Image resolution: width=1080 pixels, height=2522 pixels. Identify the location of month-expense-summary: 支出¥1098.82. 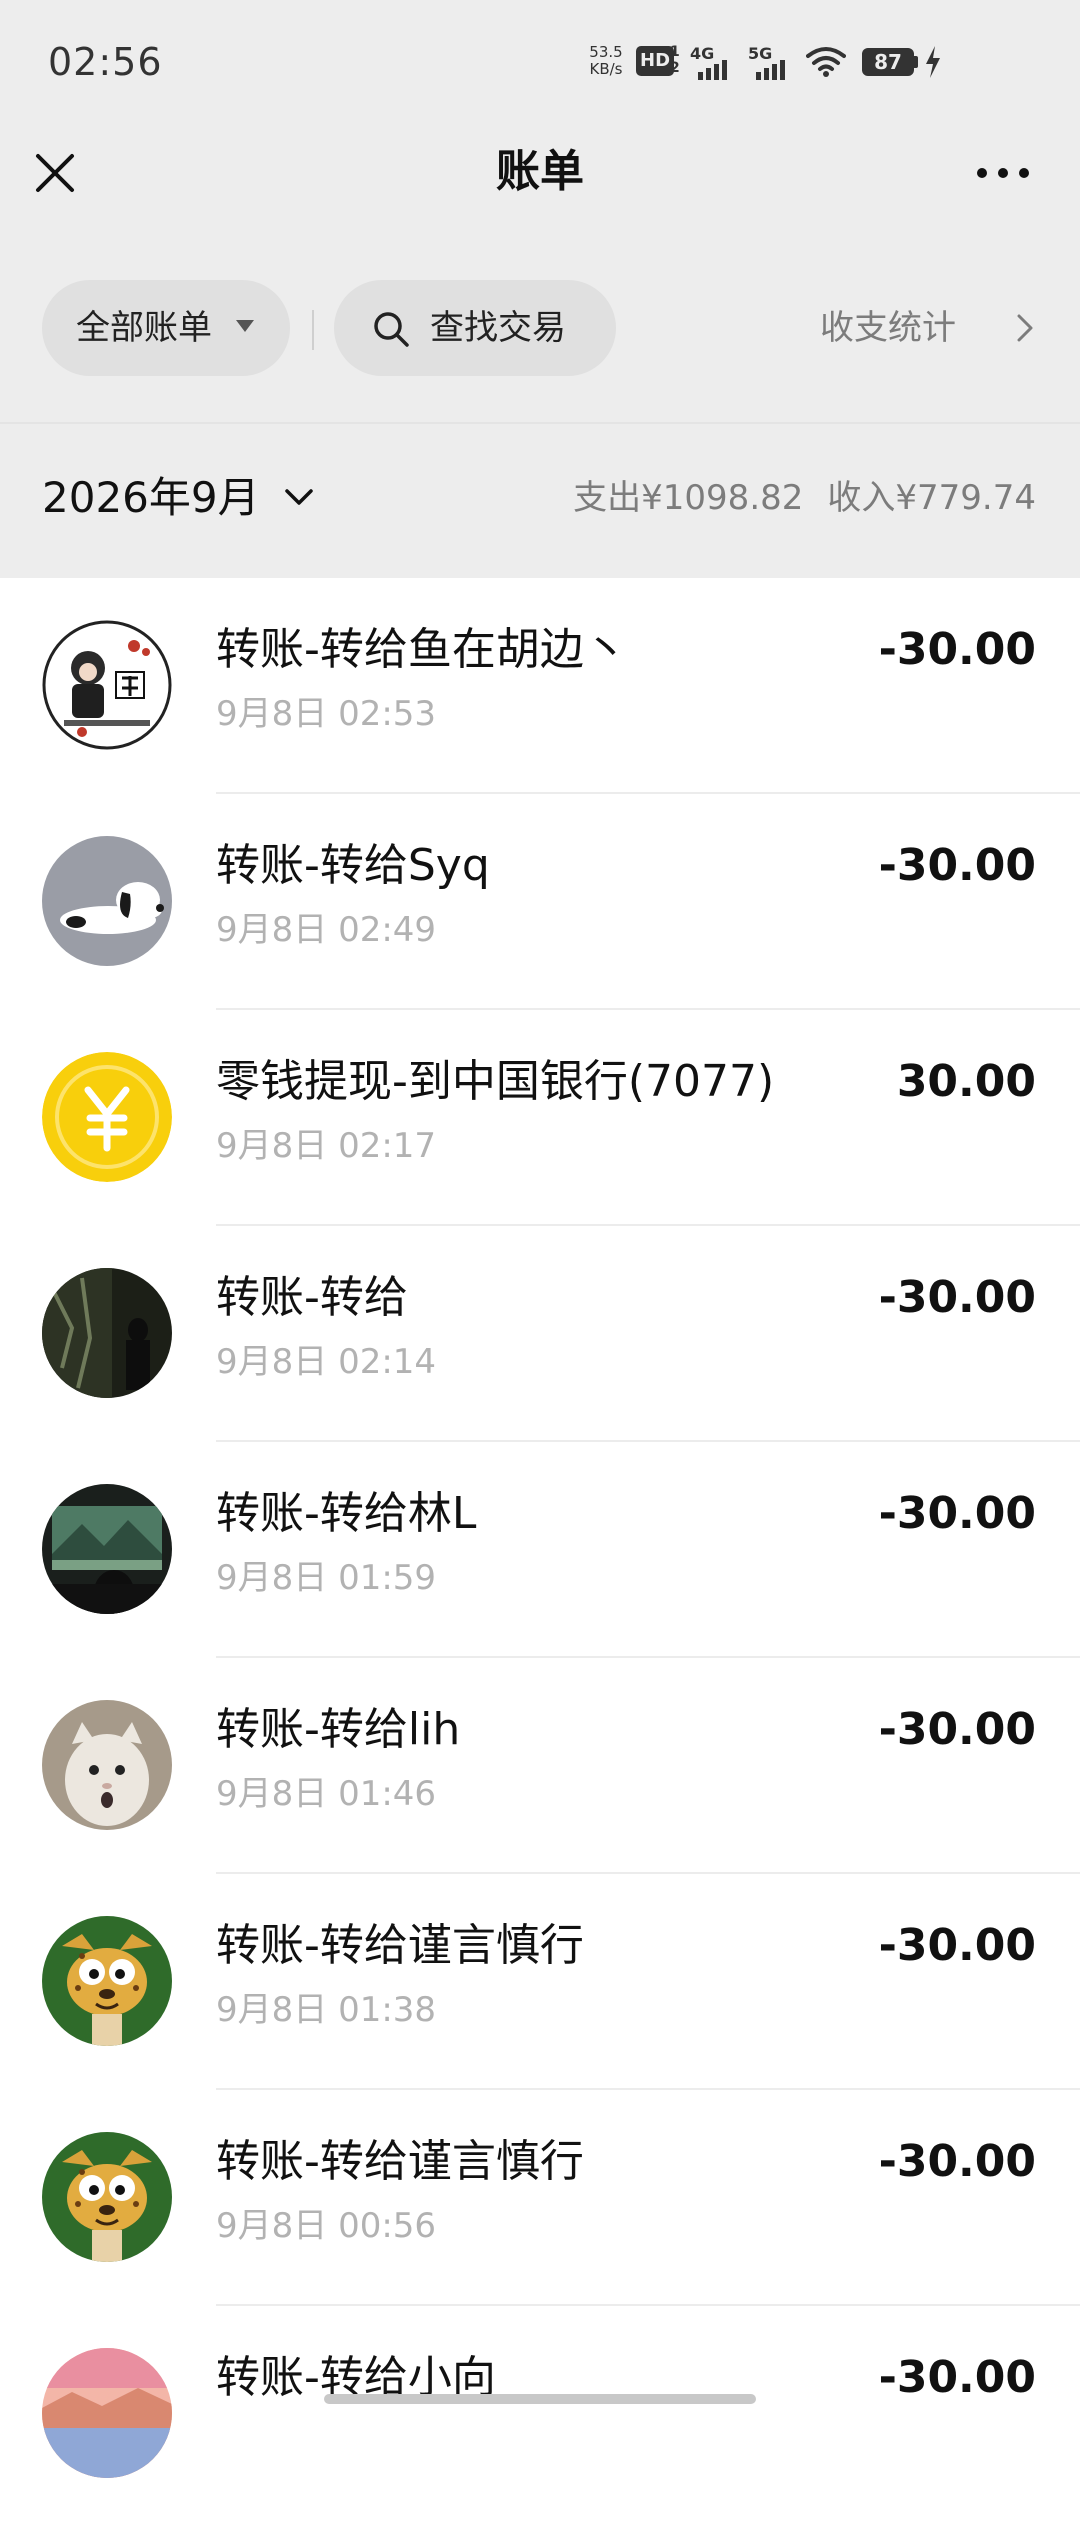
(688, 498).